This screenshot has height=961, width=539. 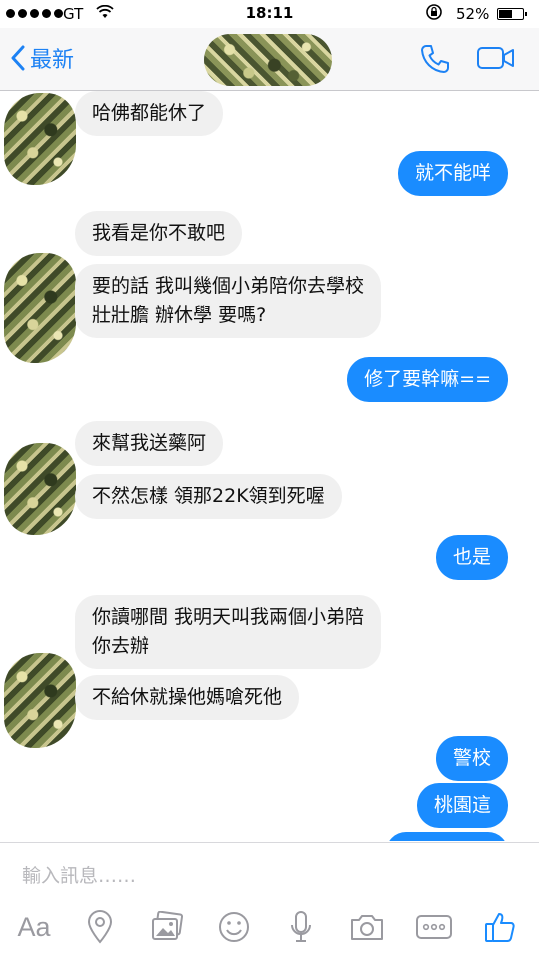 I want to click on microphone-icon, so click(x=301, y=927).